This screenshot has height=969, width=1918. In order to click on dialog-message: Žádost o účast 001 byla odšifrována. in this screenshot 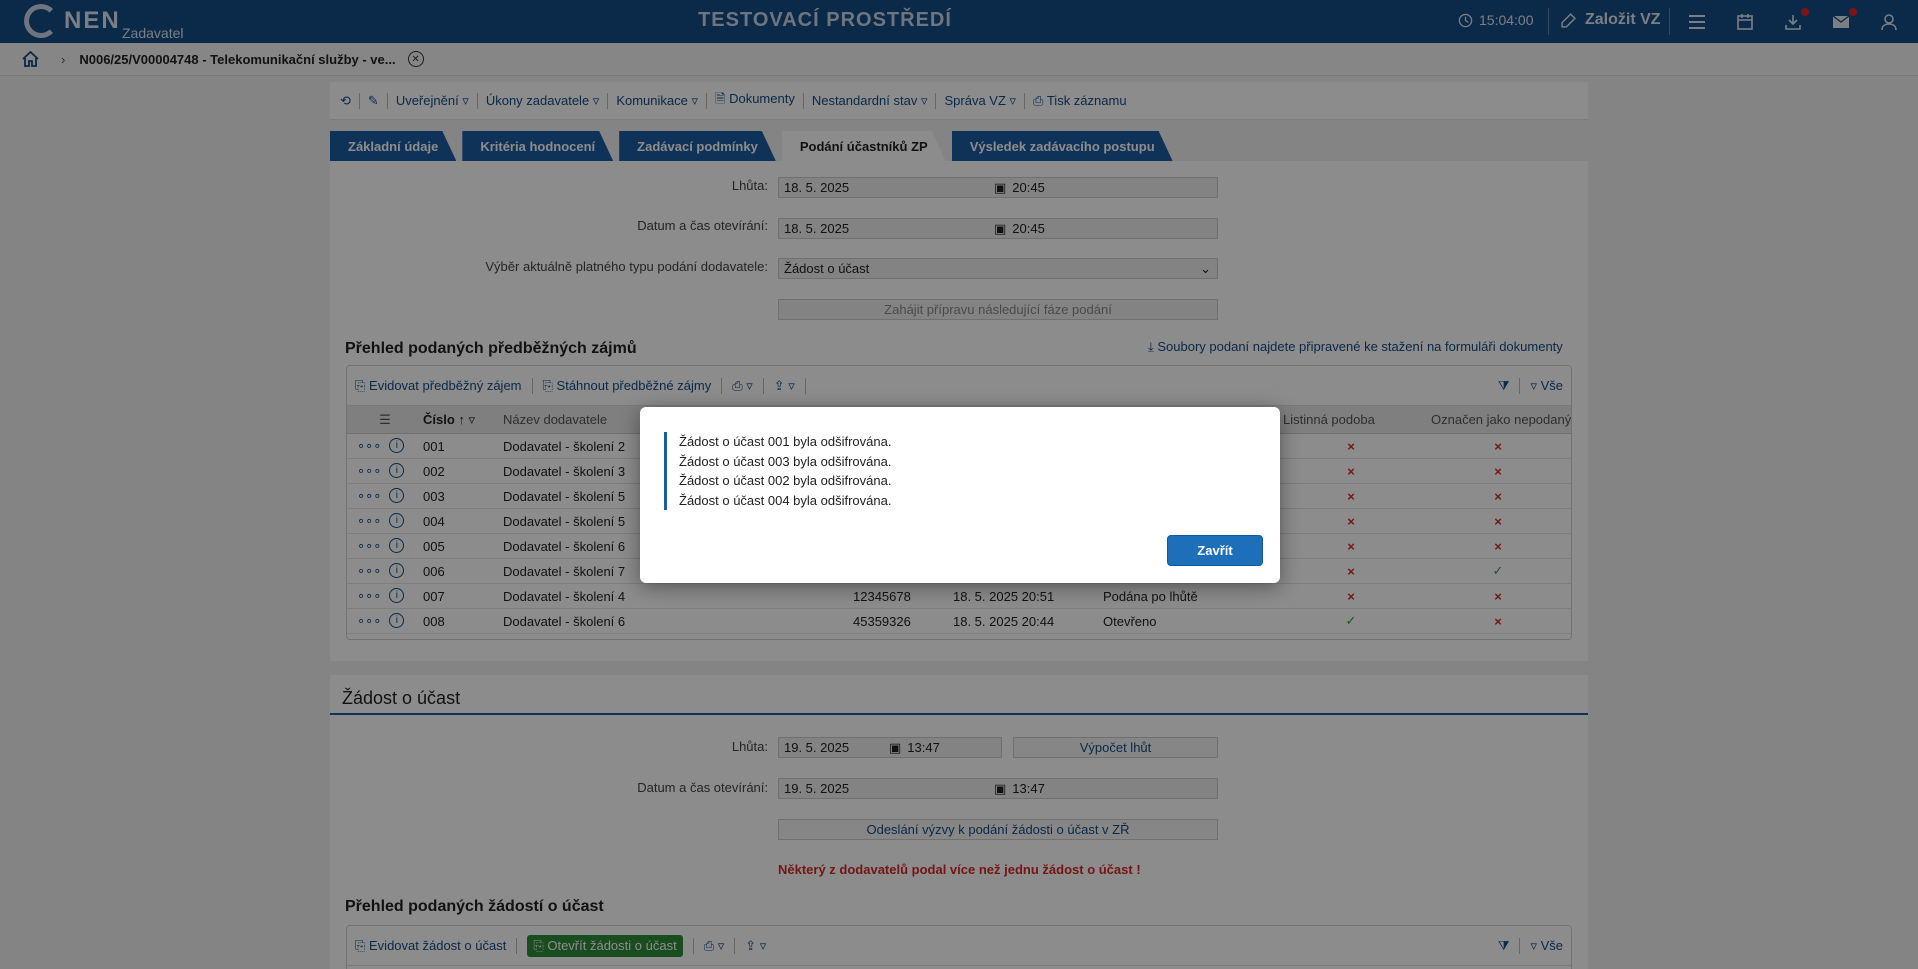, I will do `click(785, 441)`.